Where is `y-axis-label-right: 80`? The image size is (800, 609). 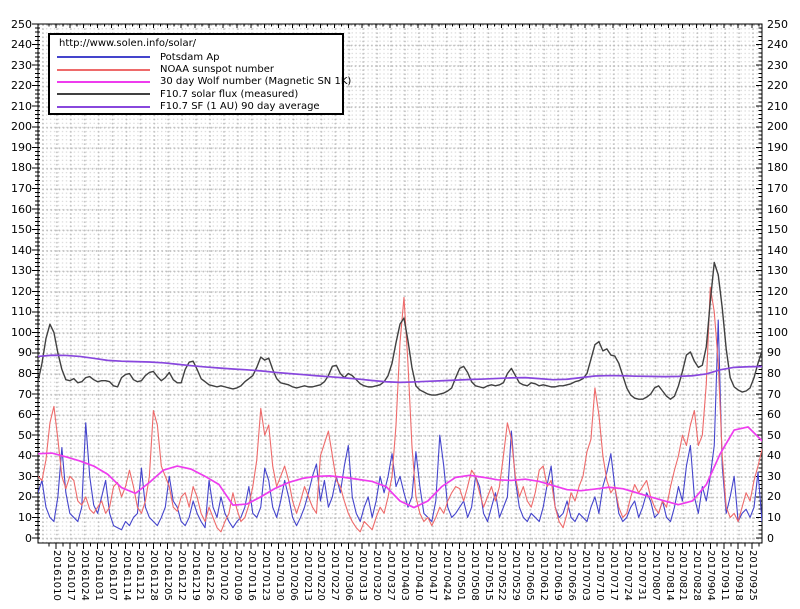
y-axis-label-right: 80 is located at coordinates (774, 374).